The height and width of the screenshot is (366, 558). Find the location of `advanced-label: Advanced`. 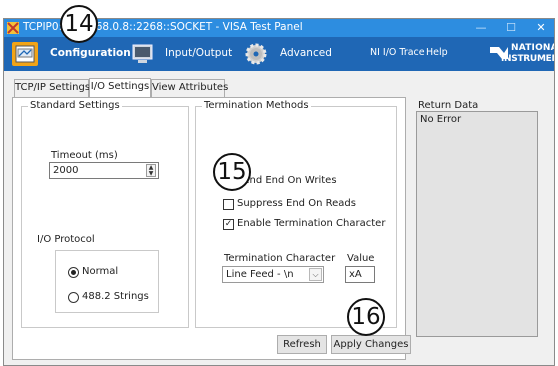

advanced-label: Advanced is located at coordinates (306, 53).